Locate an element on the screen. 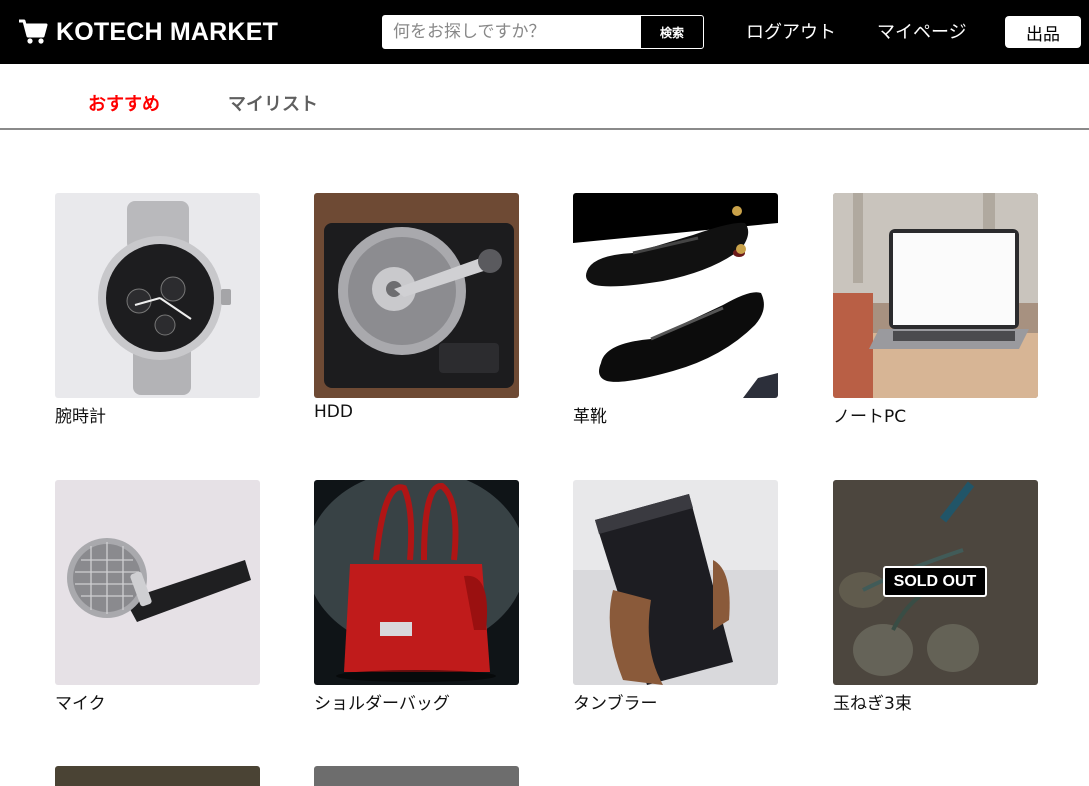 The image size is (1089, 786). cart-icon is located at coordinates (33, 31).